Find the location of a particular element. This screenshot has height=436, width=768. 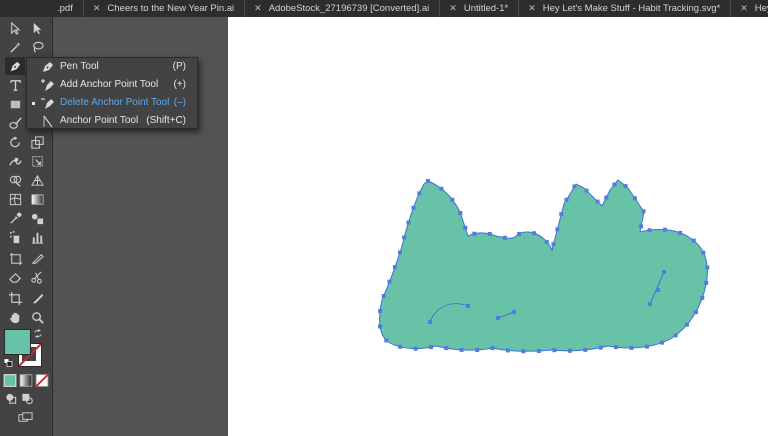

scale-tool is located at coordinates (37, 142).